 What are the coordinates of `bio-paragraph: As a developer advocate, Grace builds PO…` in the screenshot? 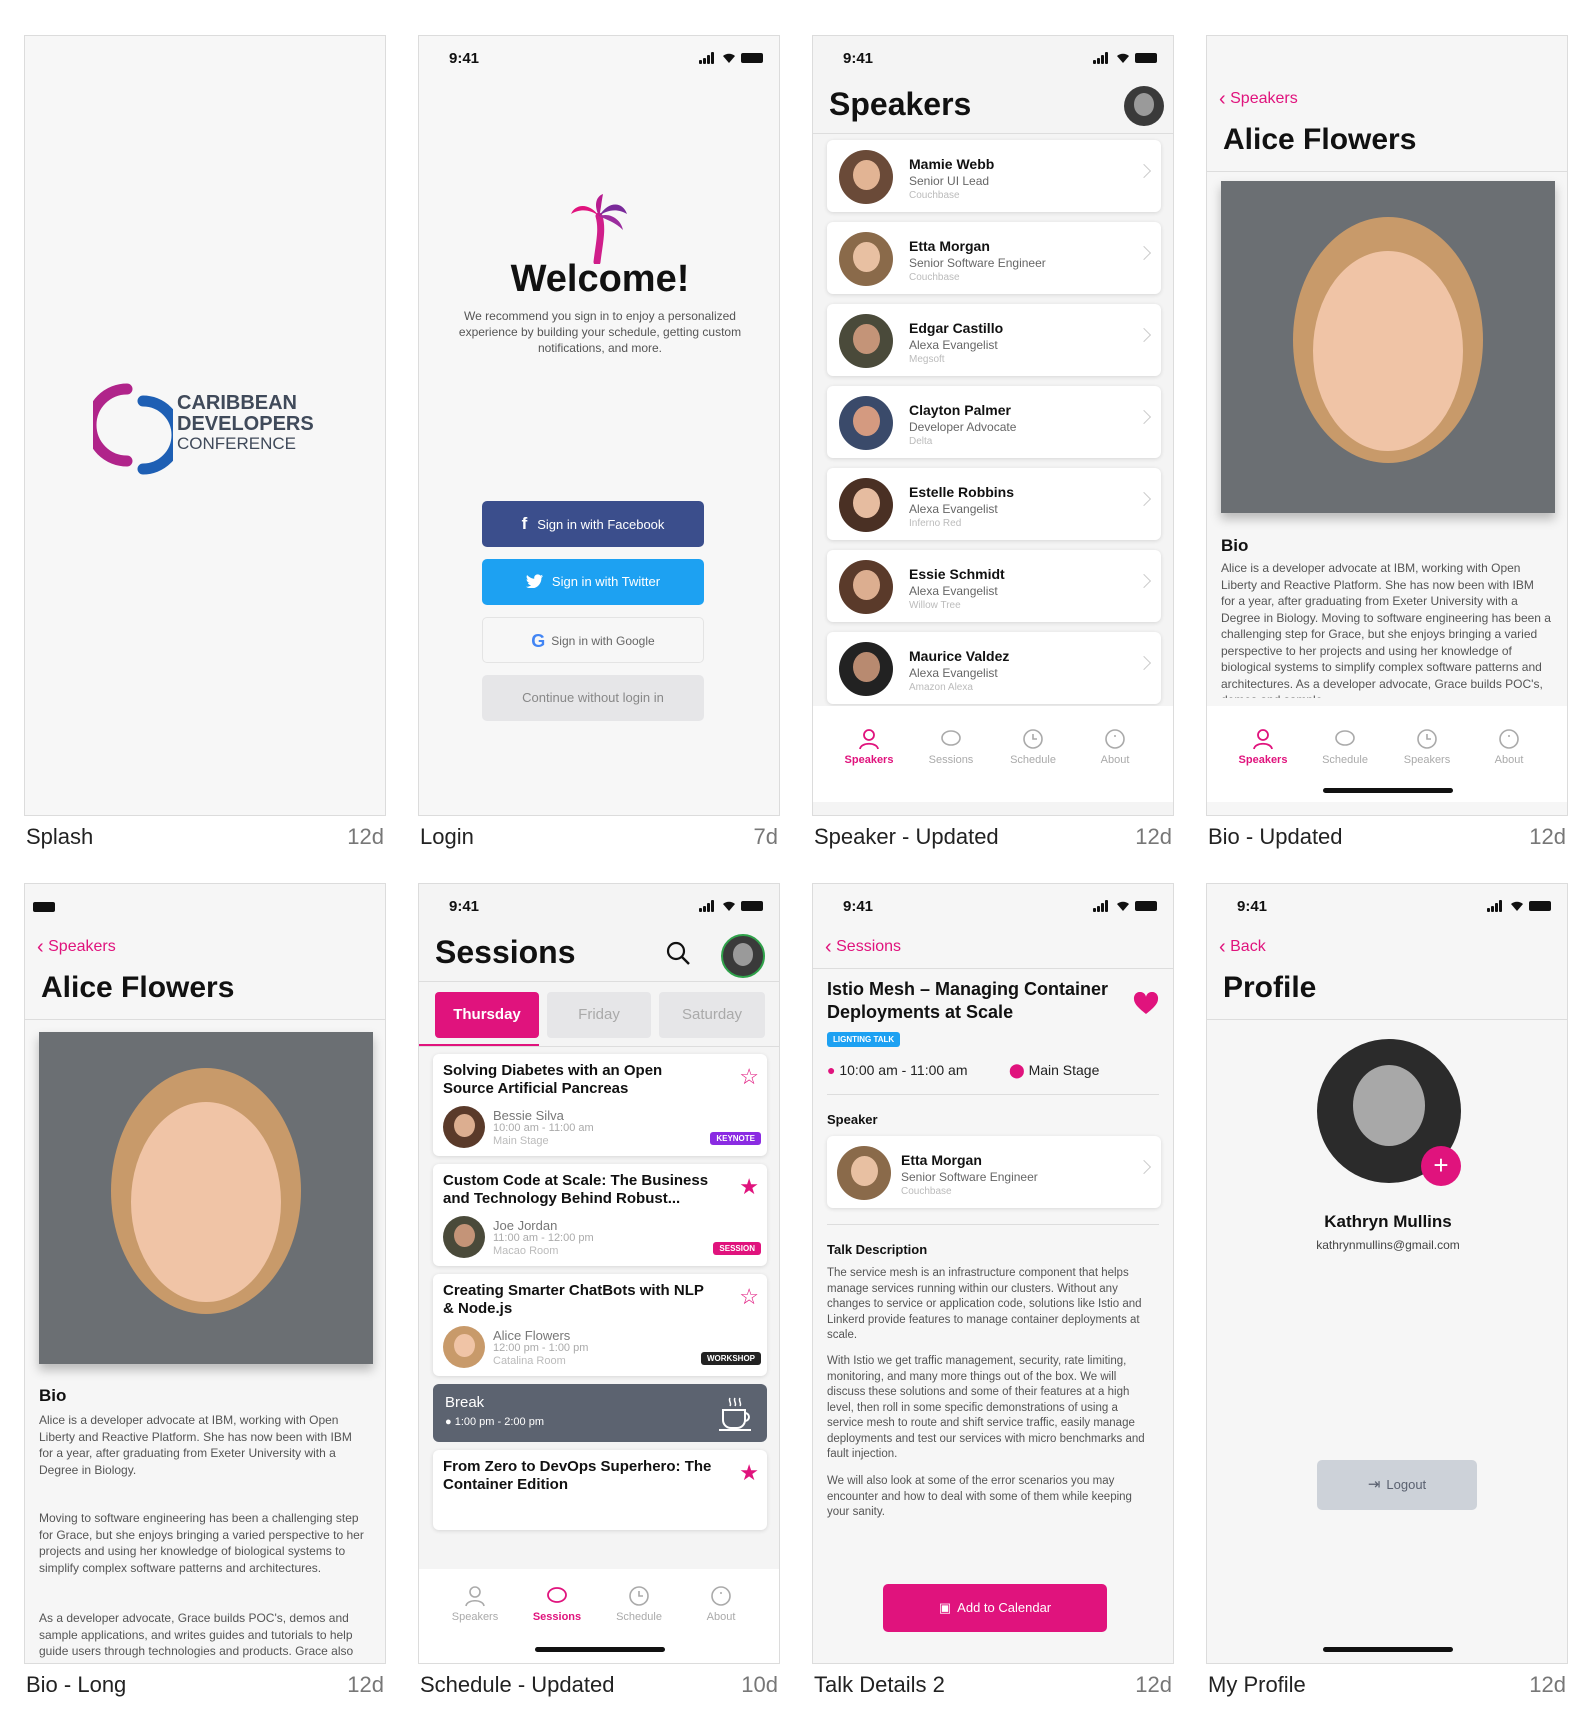 It's located at (196, 1637).